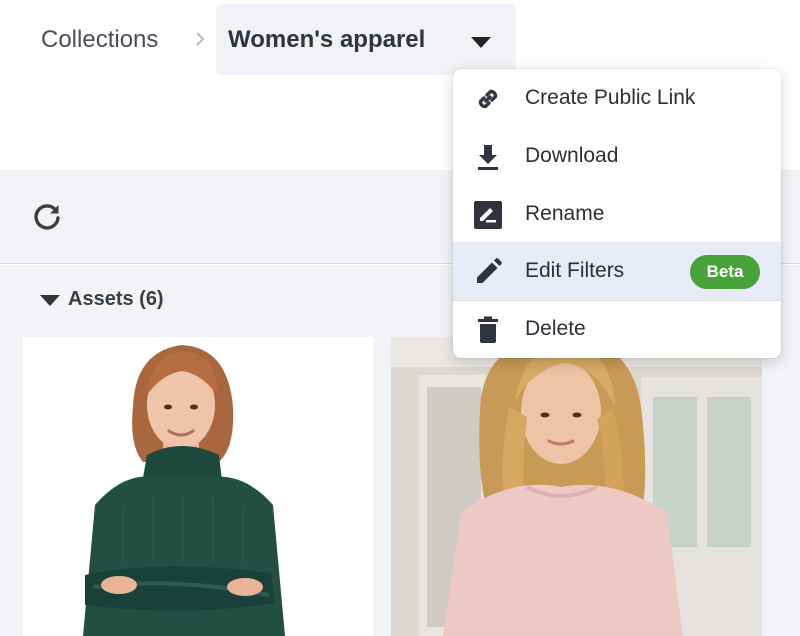  I want to click on collection-title: Women's apparel, so click(327, 39).